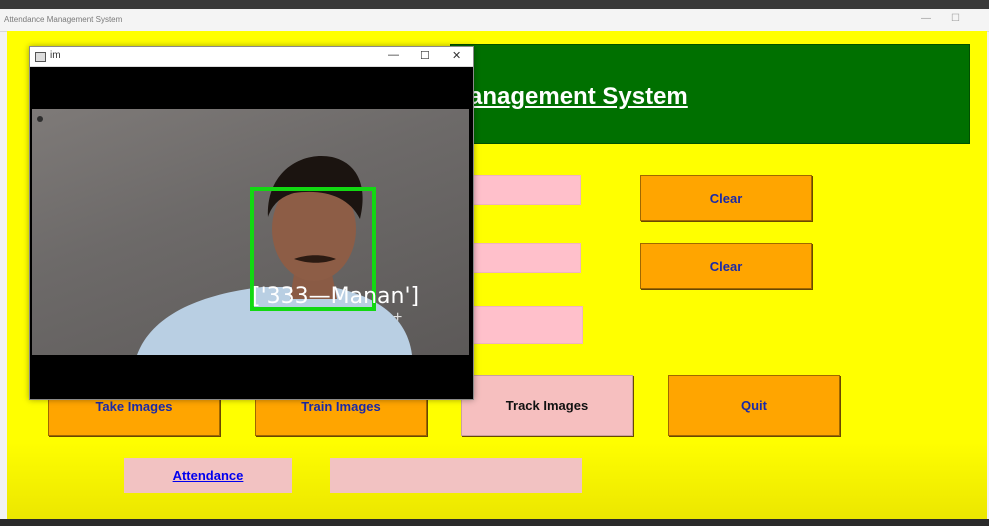 This screenshot has width=989, height=526. I want to click on track-images-button: Track Images, so click(547, 405).